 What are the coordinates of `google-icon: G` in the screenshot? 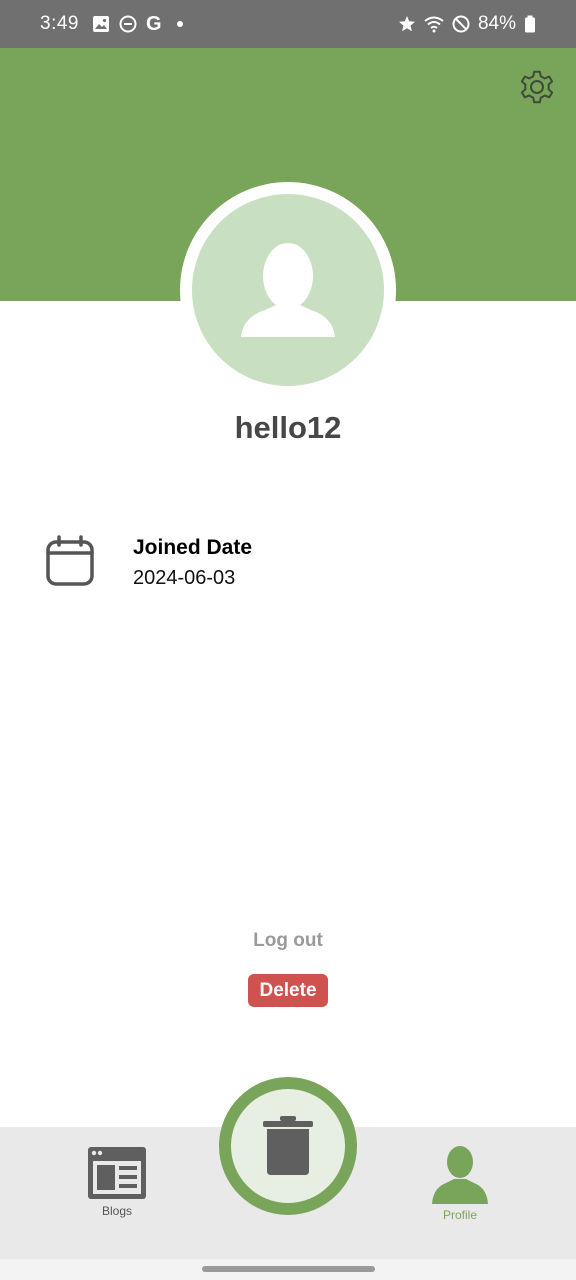 It's located at (153, 23).